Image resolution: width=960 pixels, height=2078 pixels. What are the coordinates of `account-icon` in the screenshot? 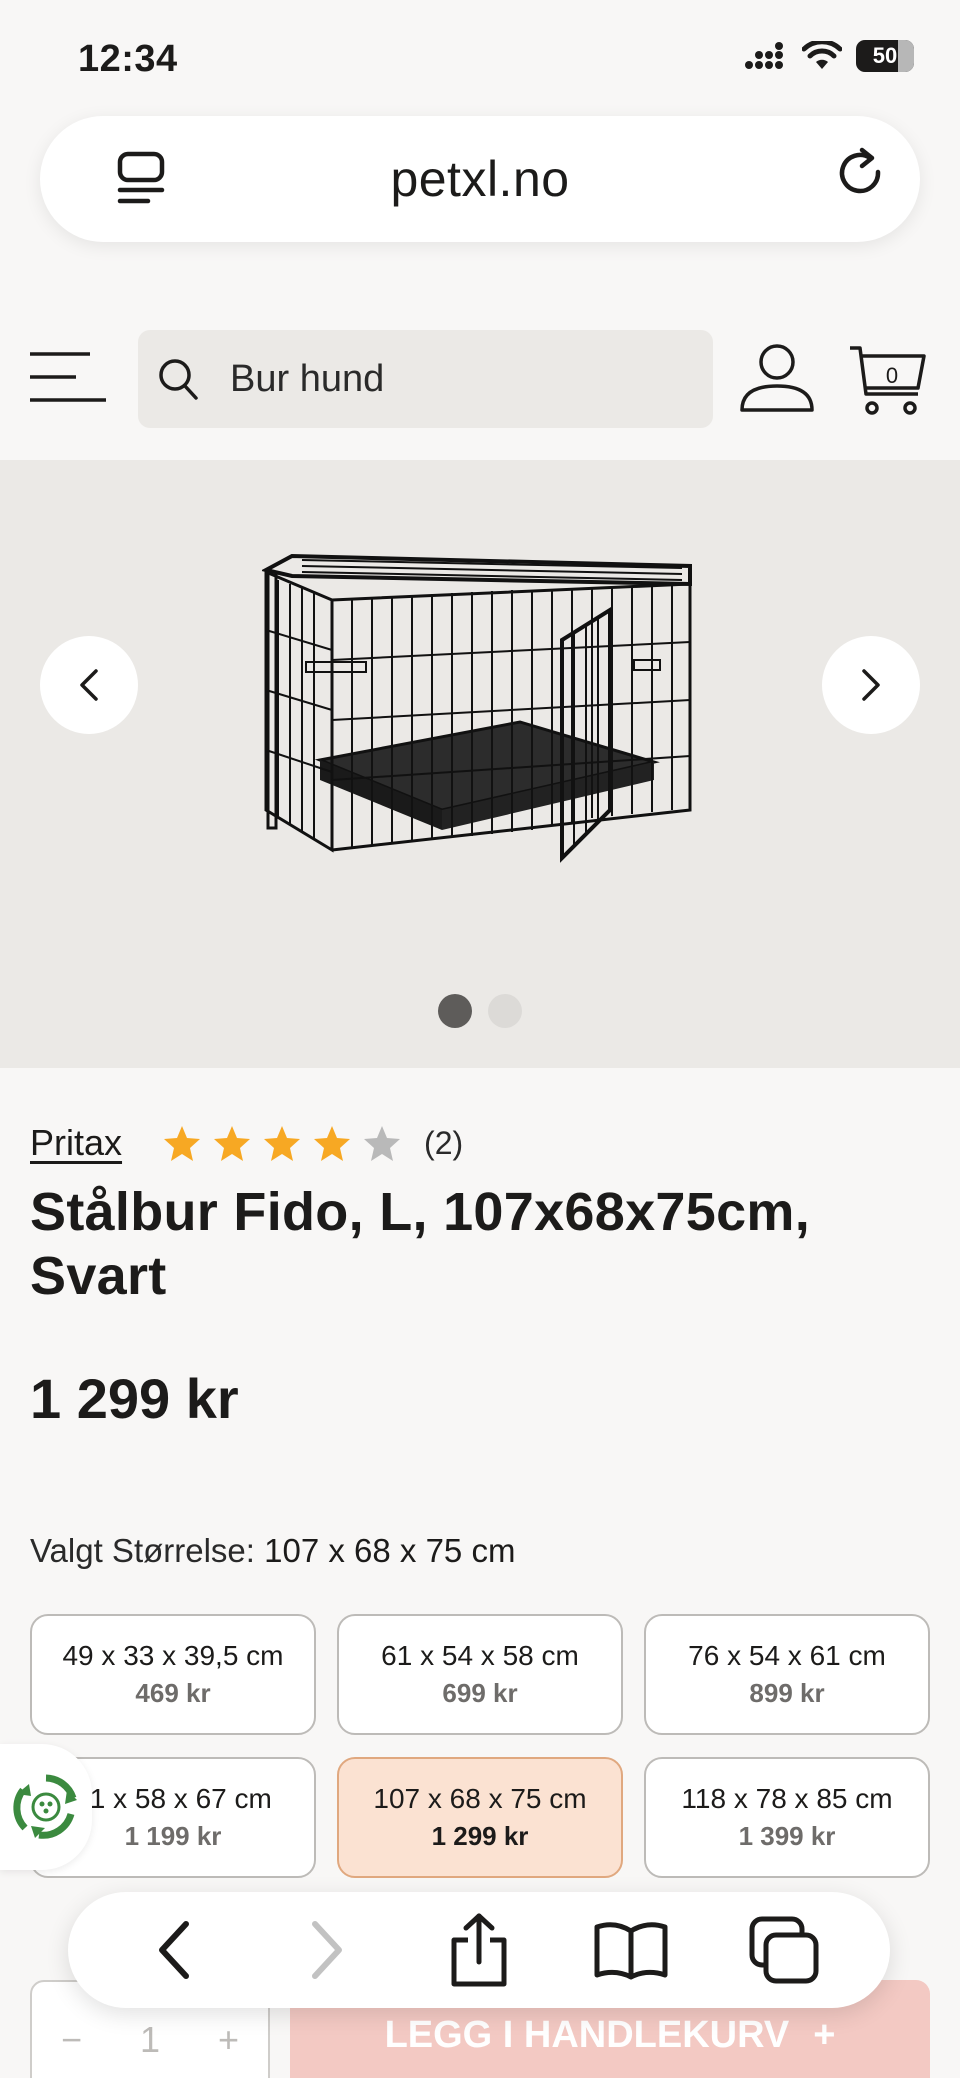 It's located at (777, 378).